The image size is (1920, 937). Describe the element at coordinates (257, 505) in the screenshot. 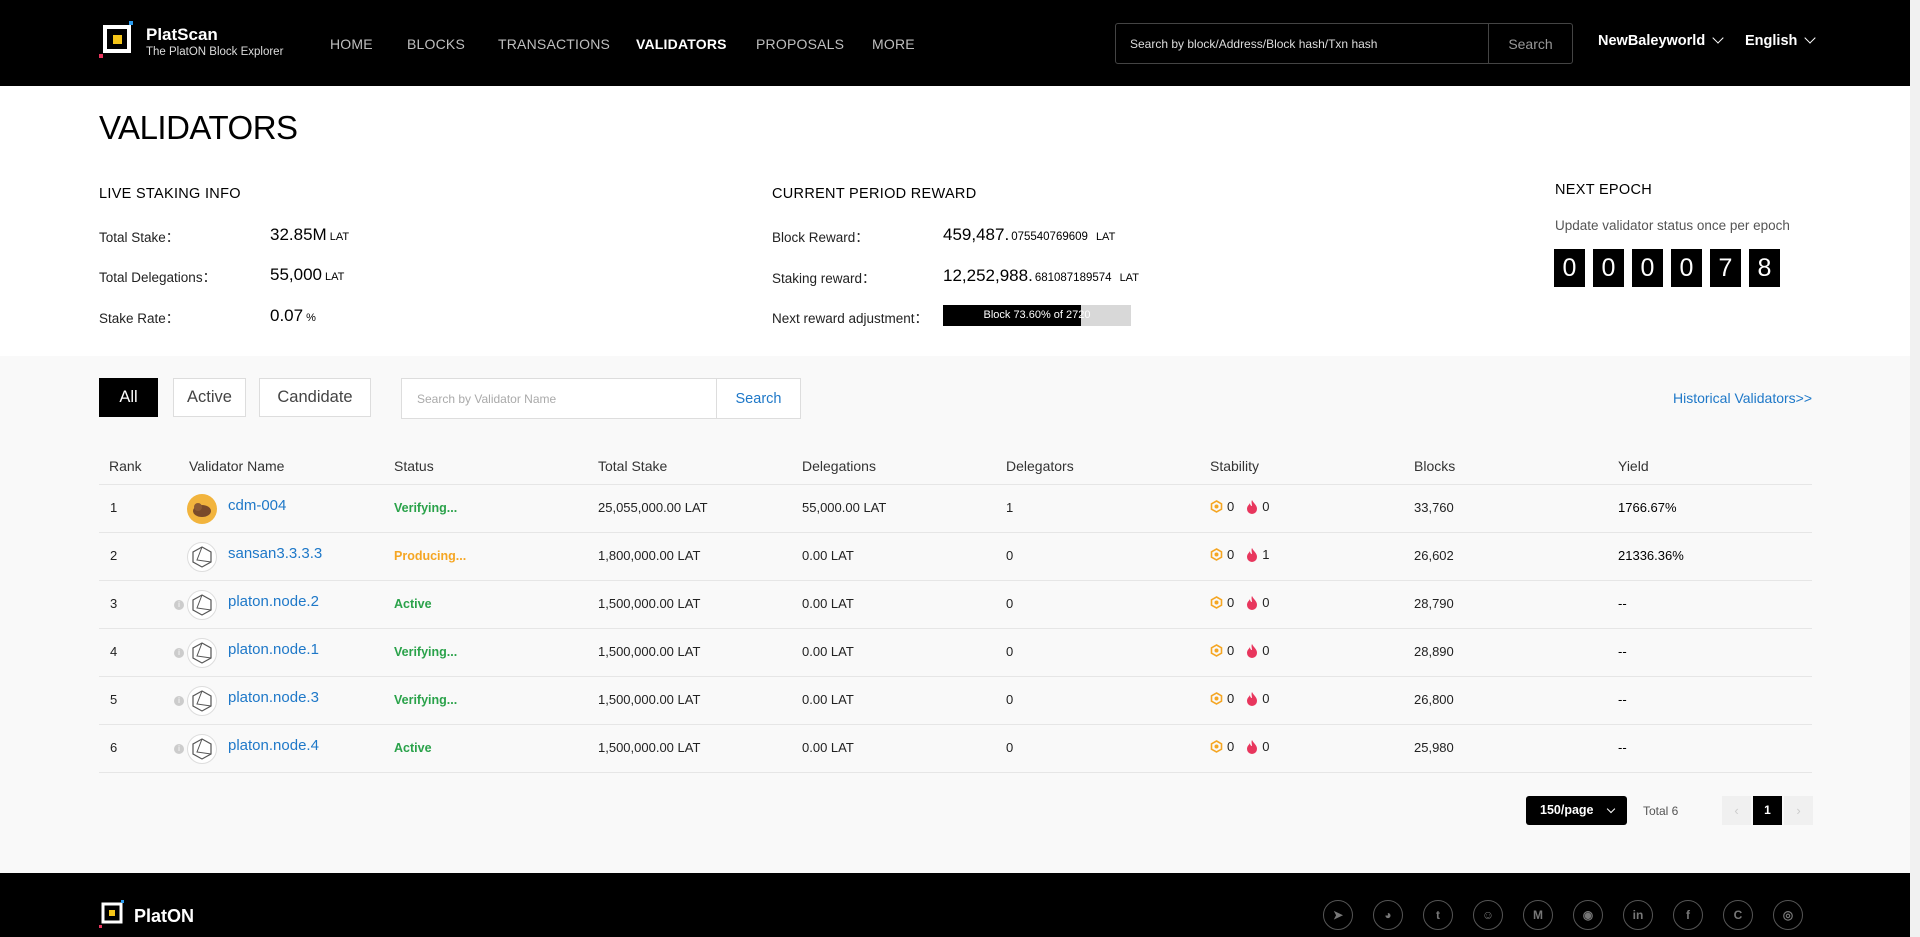

I see `validator-name-link: cdm-004` at that location.